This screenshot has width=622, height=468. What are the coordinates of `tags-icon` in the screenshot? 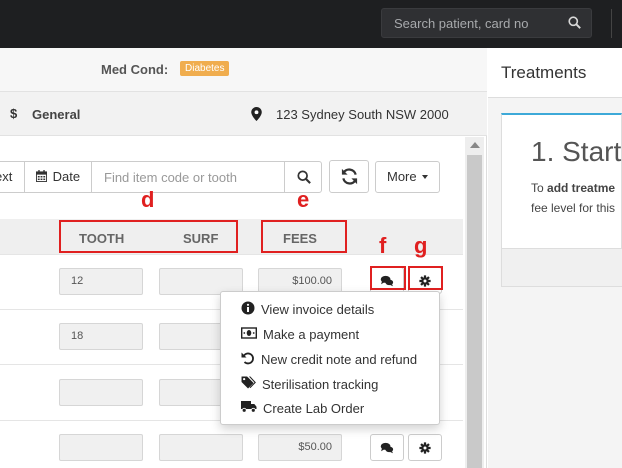 It's located at (251, 384).